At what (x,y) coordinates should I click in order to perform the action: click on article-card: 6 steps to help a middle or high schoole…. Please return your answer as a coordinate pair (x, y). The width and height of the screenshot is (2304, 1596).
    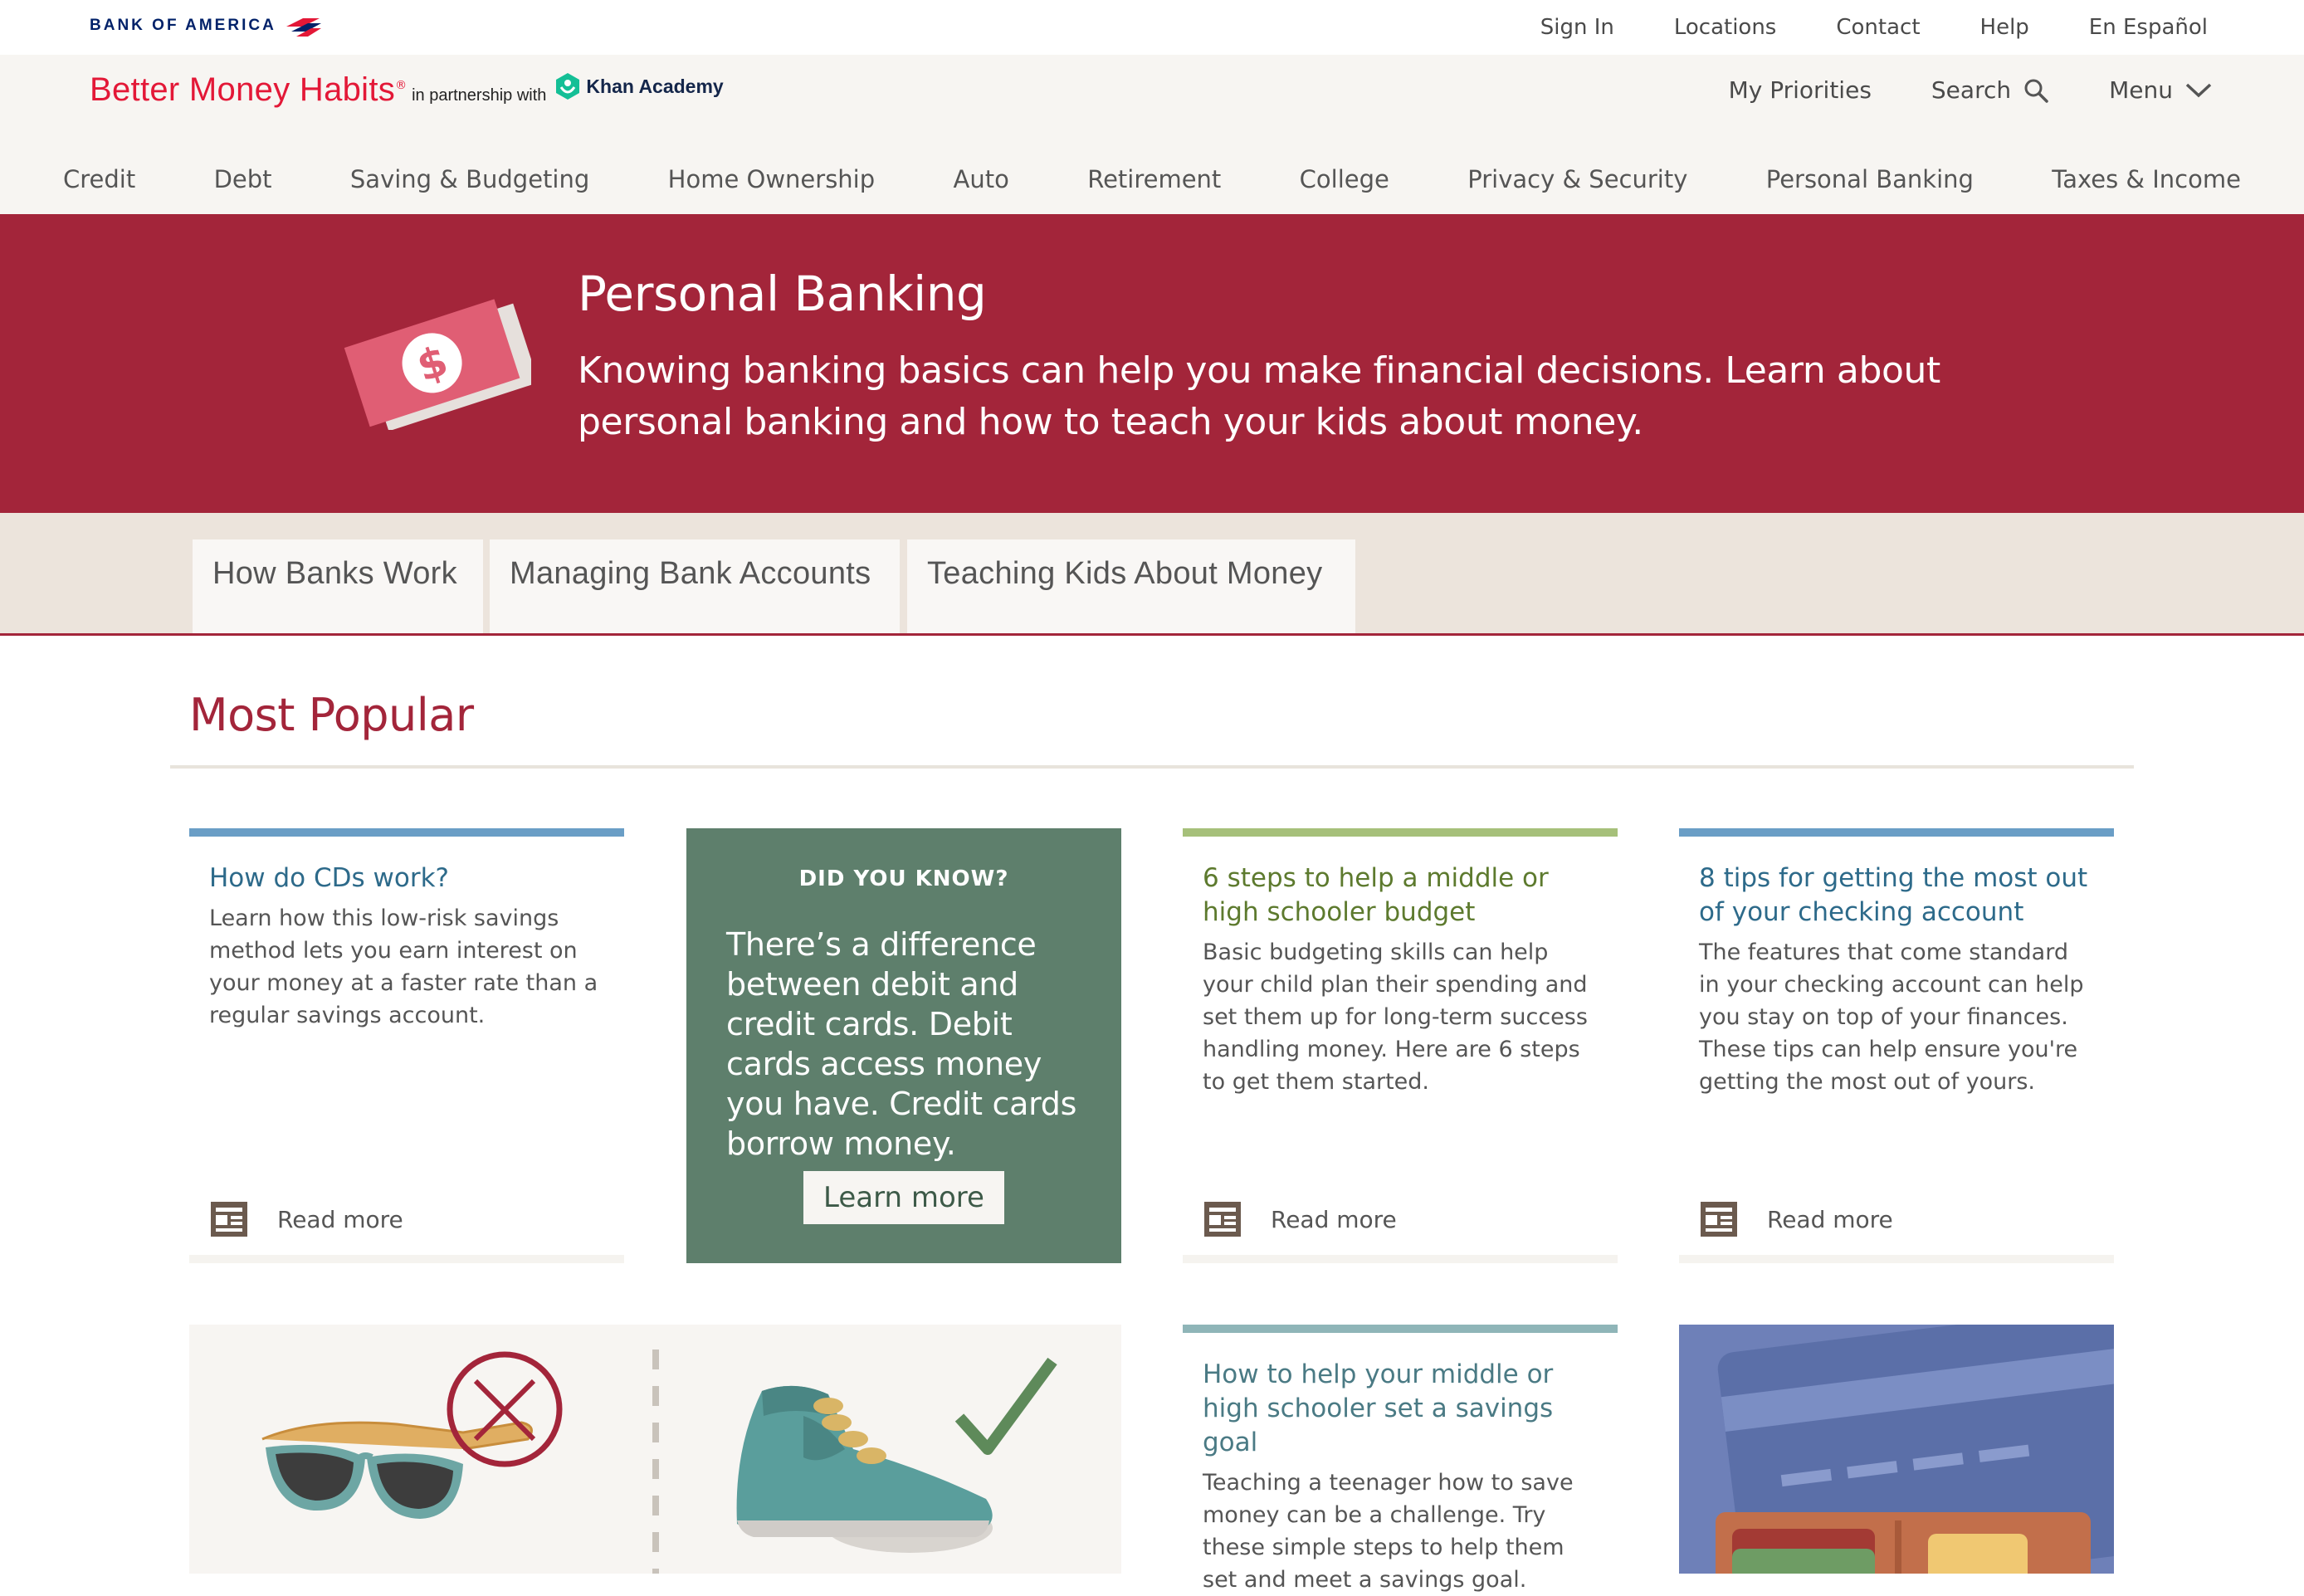
    Looking at the image, I should click on (1400, 1045).